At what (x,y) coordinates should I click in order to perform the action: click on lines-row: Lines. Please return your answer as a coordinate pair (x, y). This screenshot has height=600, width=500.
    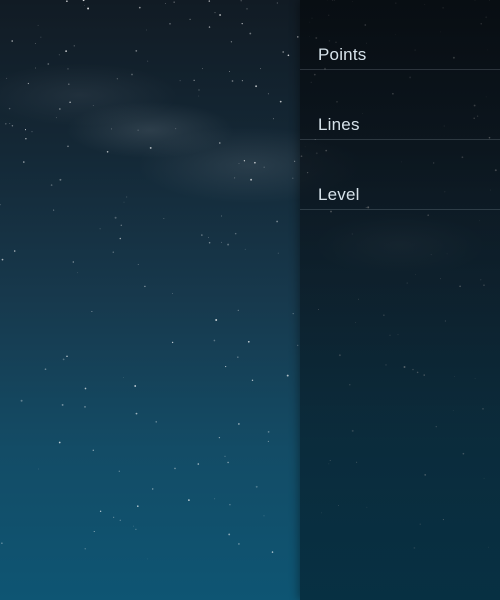
    Looking at the image, I should click on (400, 105).